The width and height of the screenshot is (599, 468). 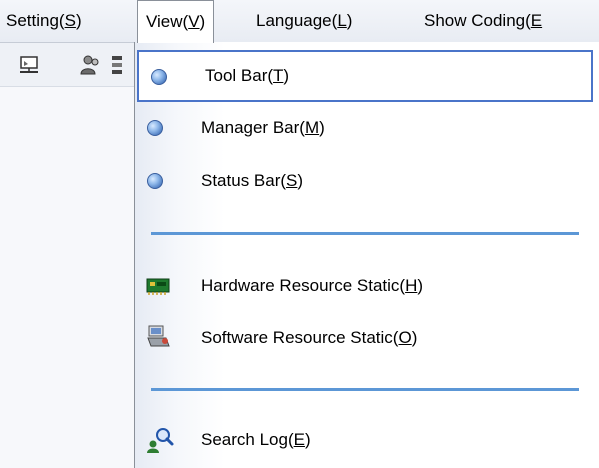 What do you see at coordinates (35, 20) in the screenshot?
I see `menu-setting-label: Setting(` at bounding box center [35, 20].